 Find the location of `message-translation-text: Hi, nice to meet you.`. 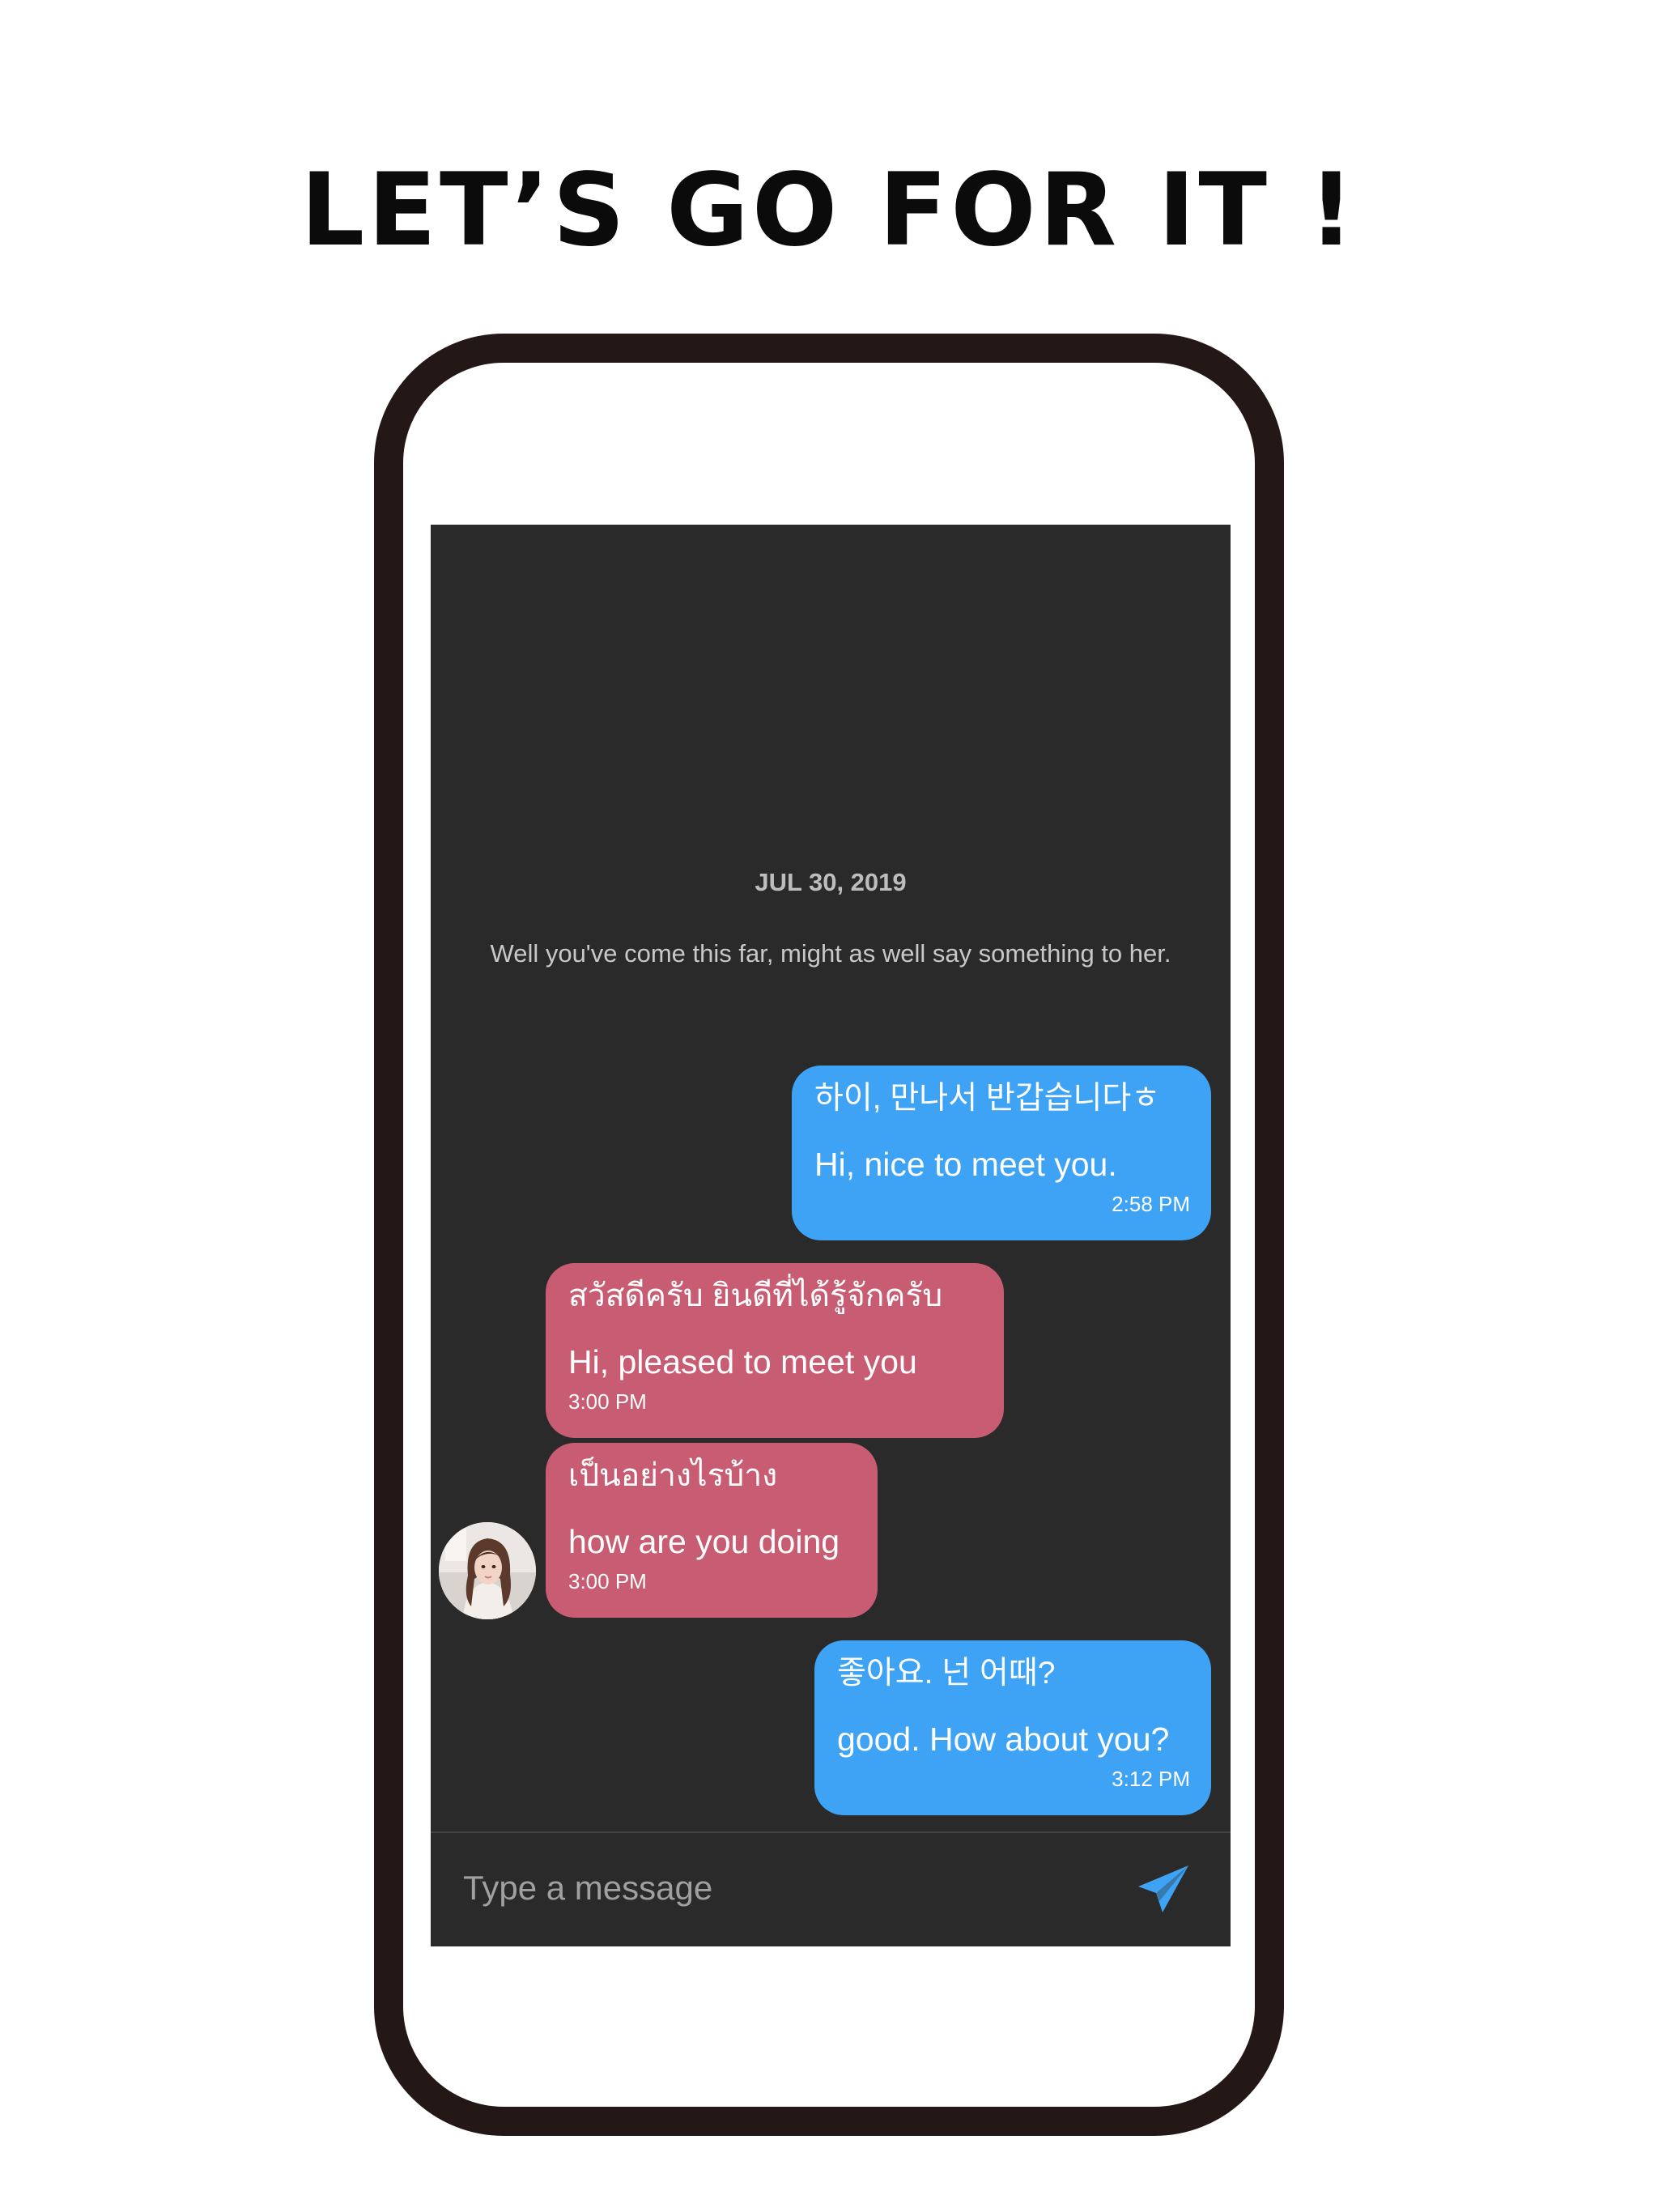

message-translation-text: Hi, nice to meet you. is located at coordinates (965, 1164).